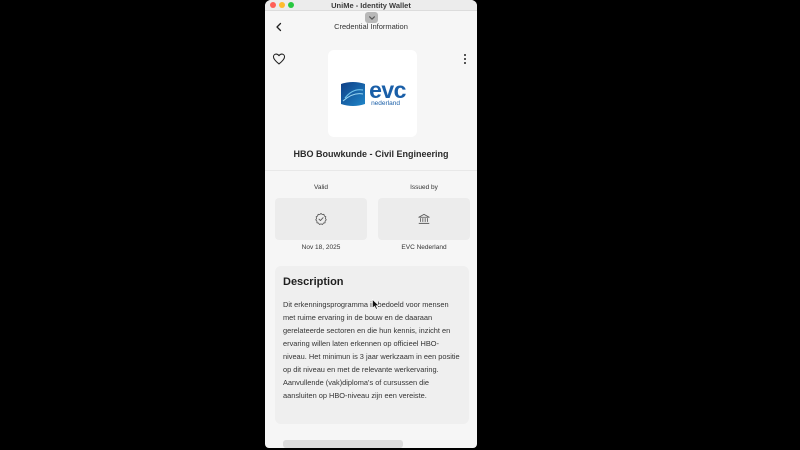 This screenshot has width=800, height=450. Describe the element at coordinates (371, 170) in the screenshot. I see `section-divider` at that location.